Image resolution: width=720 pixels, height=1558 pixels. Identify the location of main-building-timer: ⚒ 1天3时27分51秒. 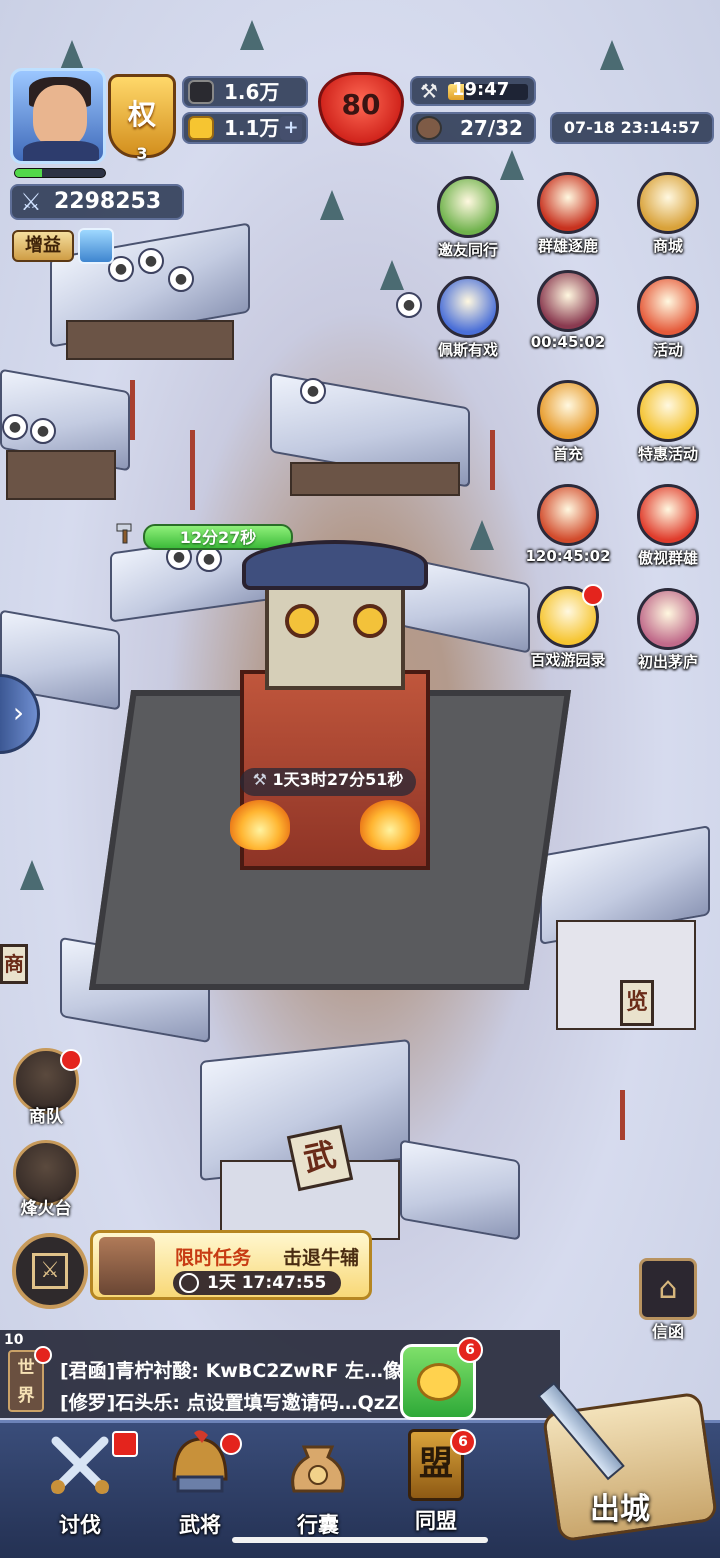
(328, 782).